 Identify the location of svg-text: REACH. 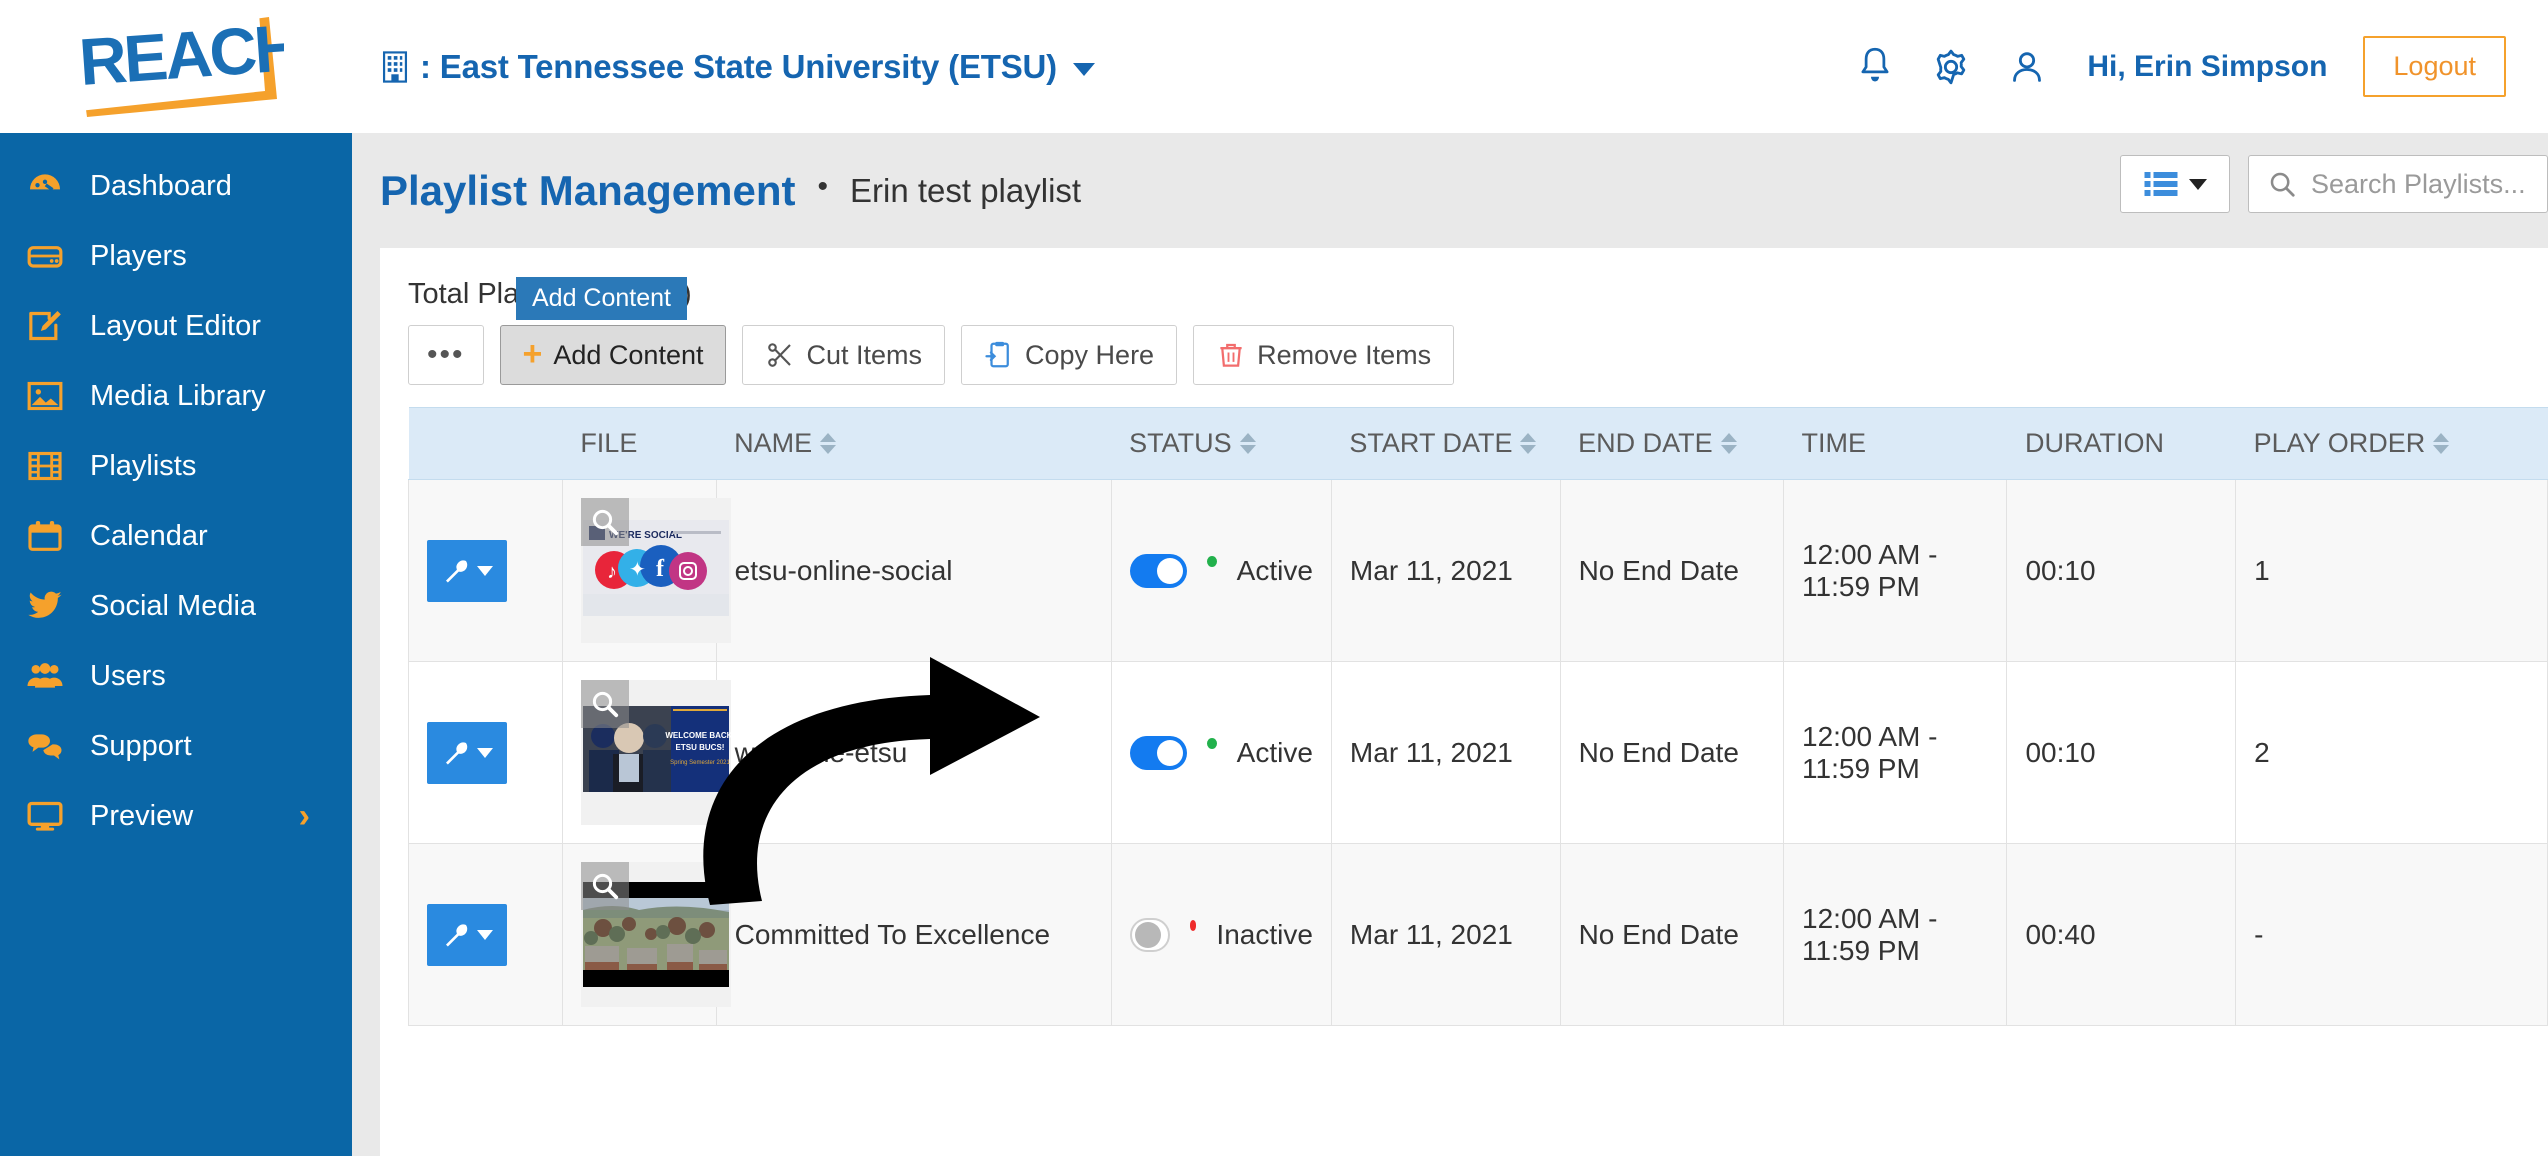
(179, 56).